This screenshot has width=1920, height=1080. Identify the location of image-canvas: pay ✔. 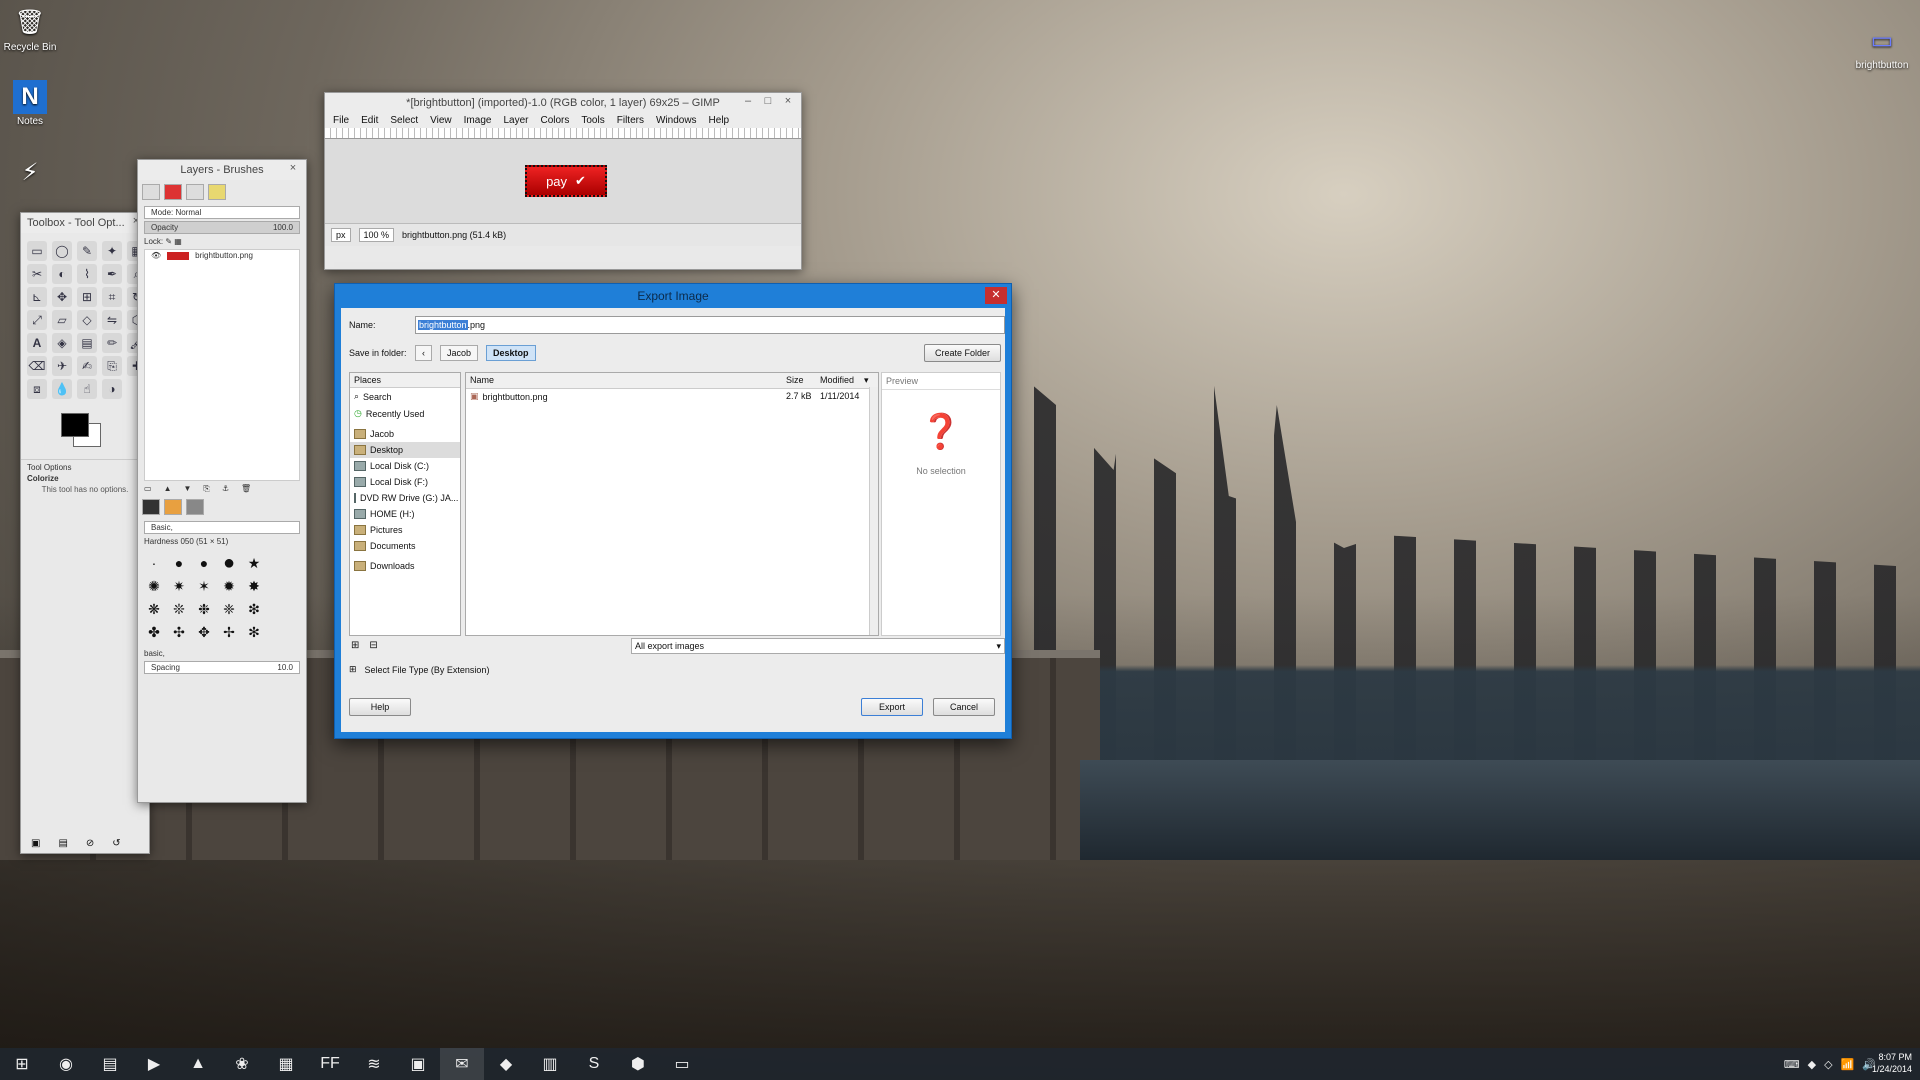
(563, 181).